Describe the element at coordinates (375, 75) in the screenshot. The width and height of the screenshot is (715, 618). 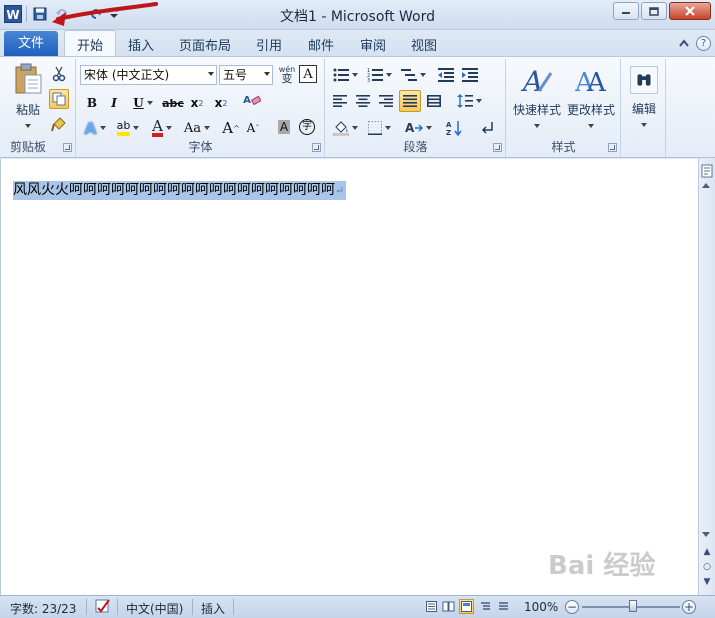
I see `numbering-icon: 123` at that location.